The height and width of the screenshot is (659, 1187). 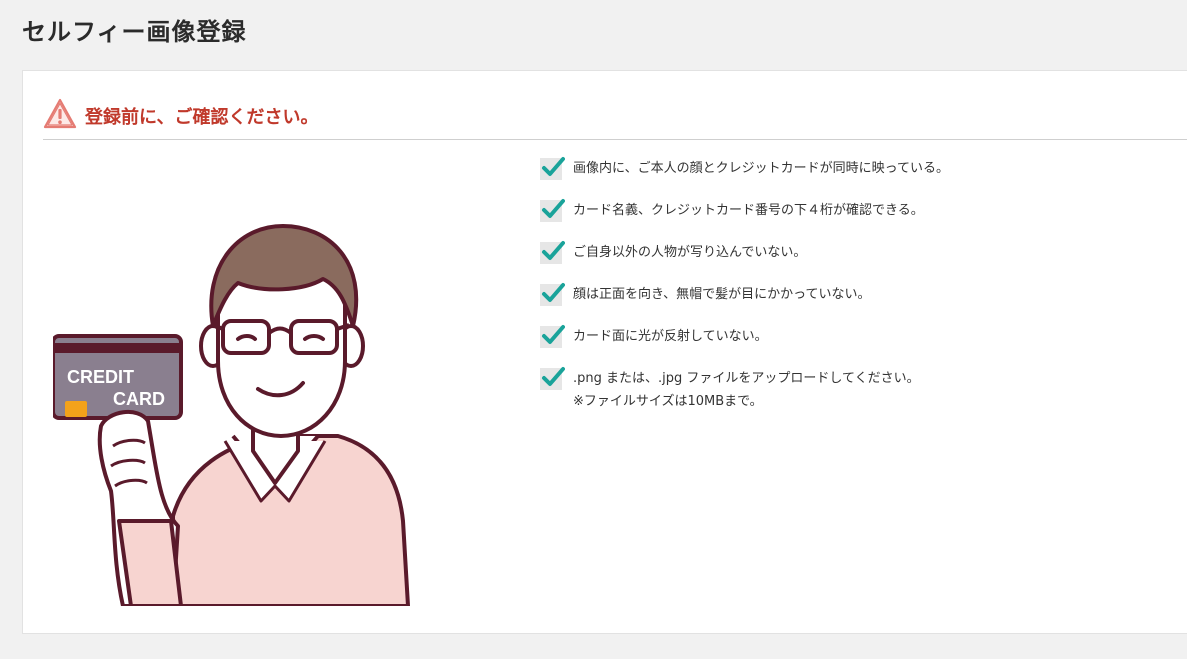 What do you see at coordinates (668, 401) in the screenshot?
I see `file-size-note: ※ファイルサイズは10MBまで。` at bounding box center [668, 401].